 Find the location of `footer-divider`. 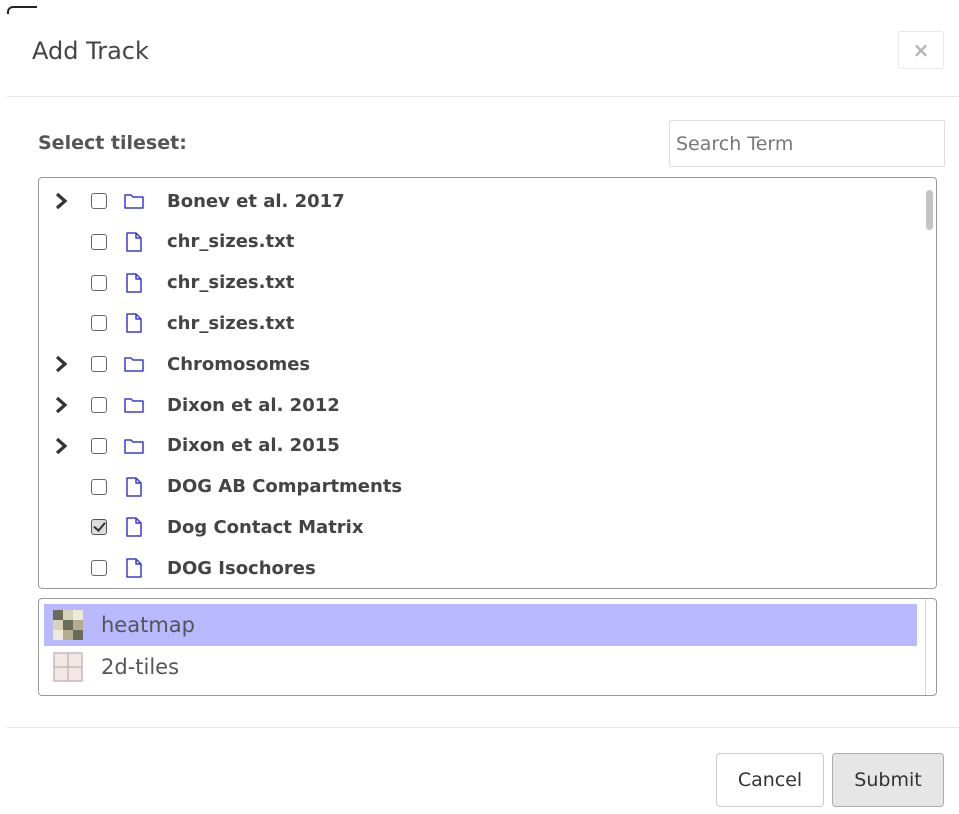

footer-divider is located at coordinates (483, 727).